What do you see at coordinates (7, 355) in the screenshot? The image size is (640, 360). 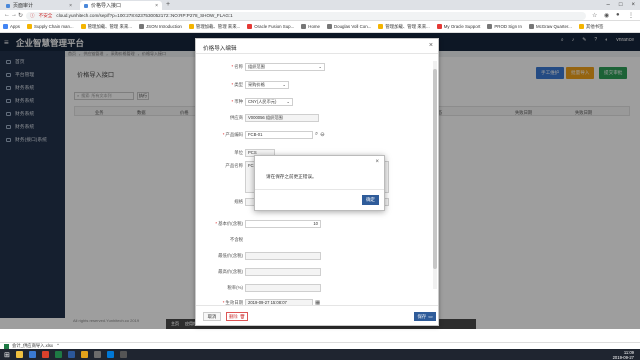 I see `windows-start-icon: ⊞` at bounding box center [7, 355].